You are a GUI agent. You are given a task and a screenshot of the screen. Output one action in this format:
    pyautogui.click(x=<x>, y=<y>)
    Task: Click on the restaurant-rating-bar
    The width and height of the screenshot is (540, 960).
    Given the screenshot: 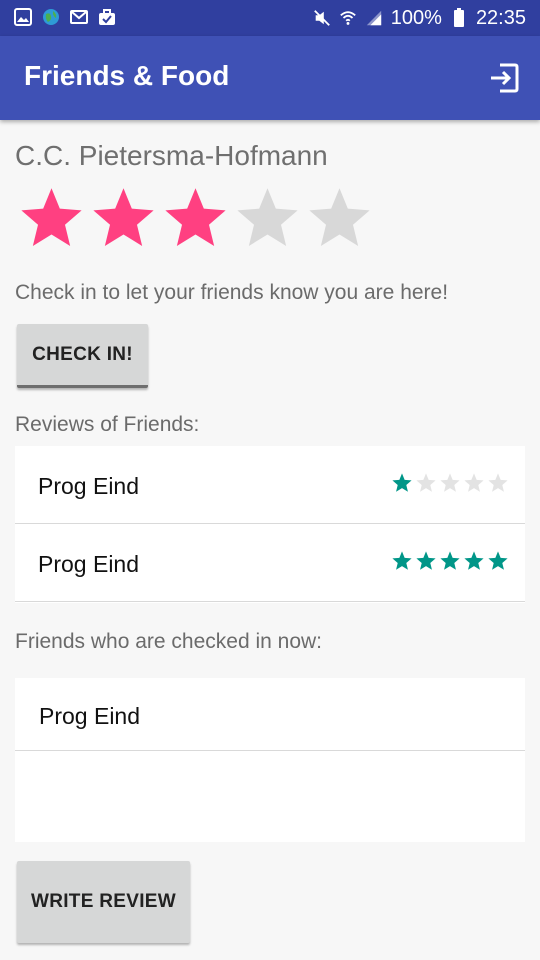 What is the action you would take?
    pyautogui.click(x=195, y=217)
    